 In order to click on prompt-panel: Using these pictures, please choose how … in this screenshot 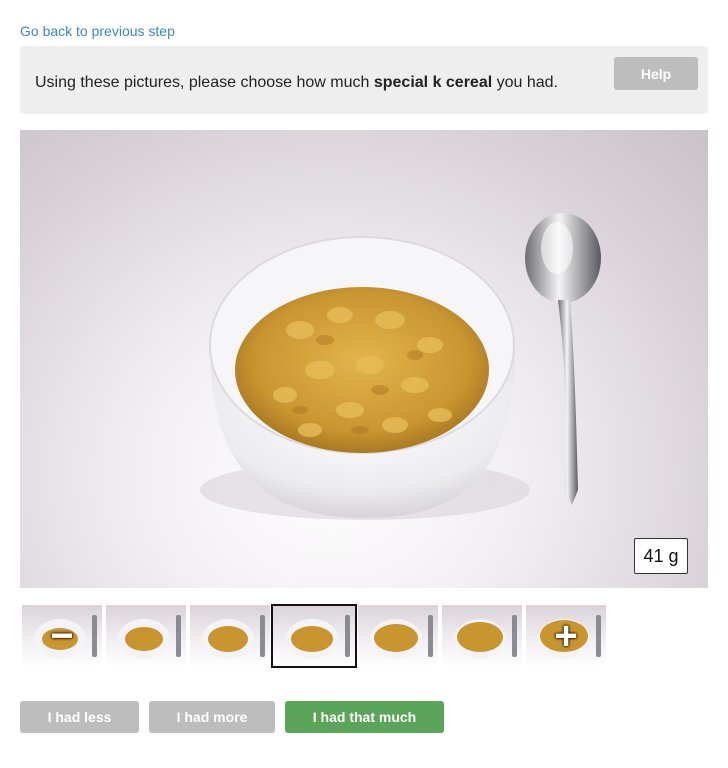, I will do `click(364, 80)`.